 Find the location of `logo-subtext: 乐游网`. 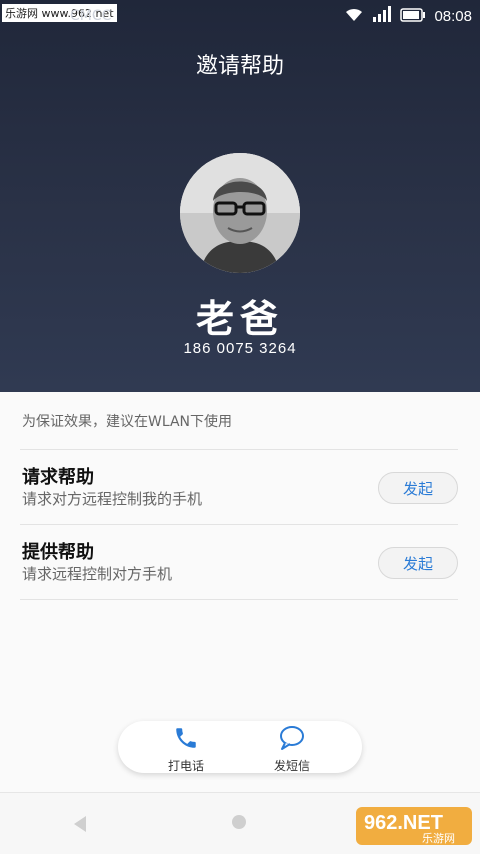

logo-subtext: 乐游网 is located at coordinates (438, 838).